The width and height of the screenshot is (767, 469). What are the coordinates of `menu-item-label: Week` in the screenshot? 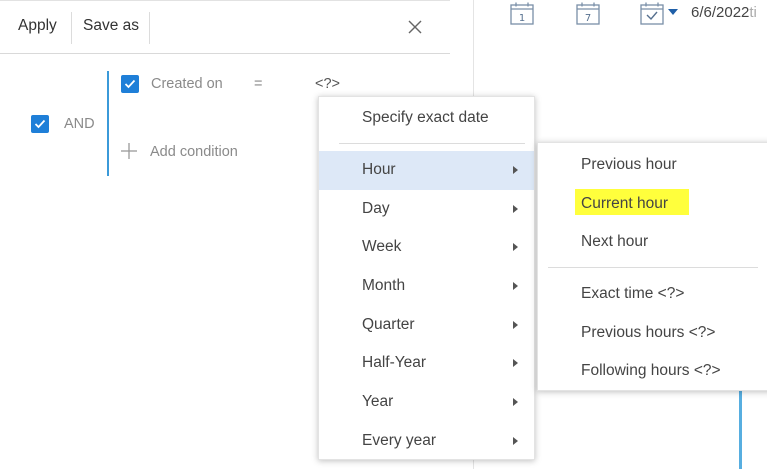 It's located at (382, 246).